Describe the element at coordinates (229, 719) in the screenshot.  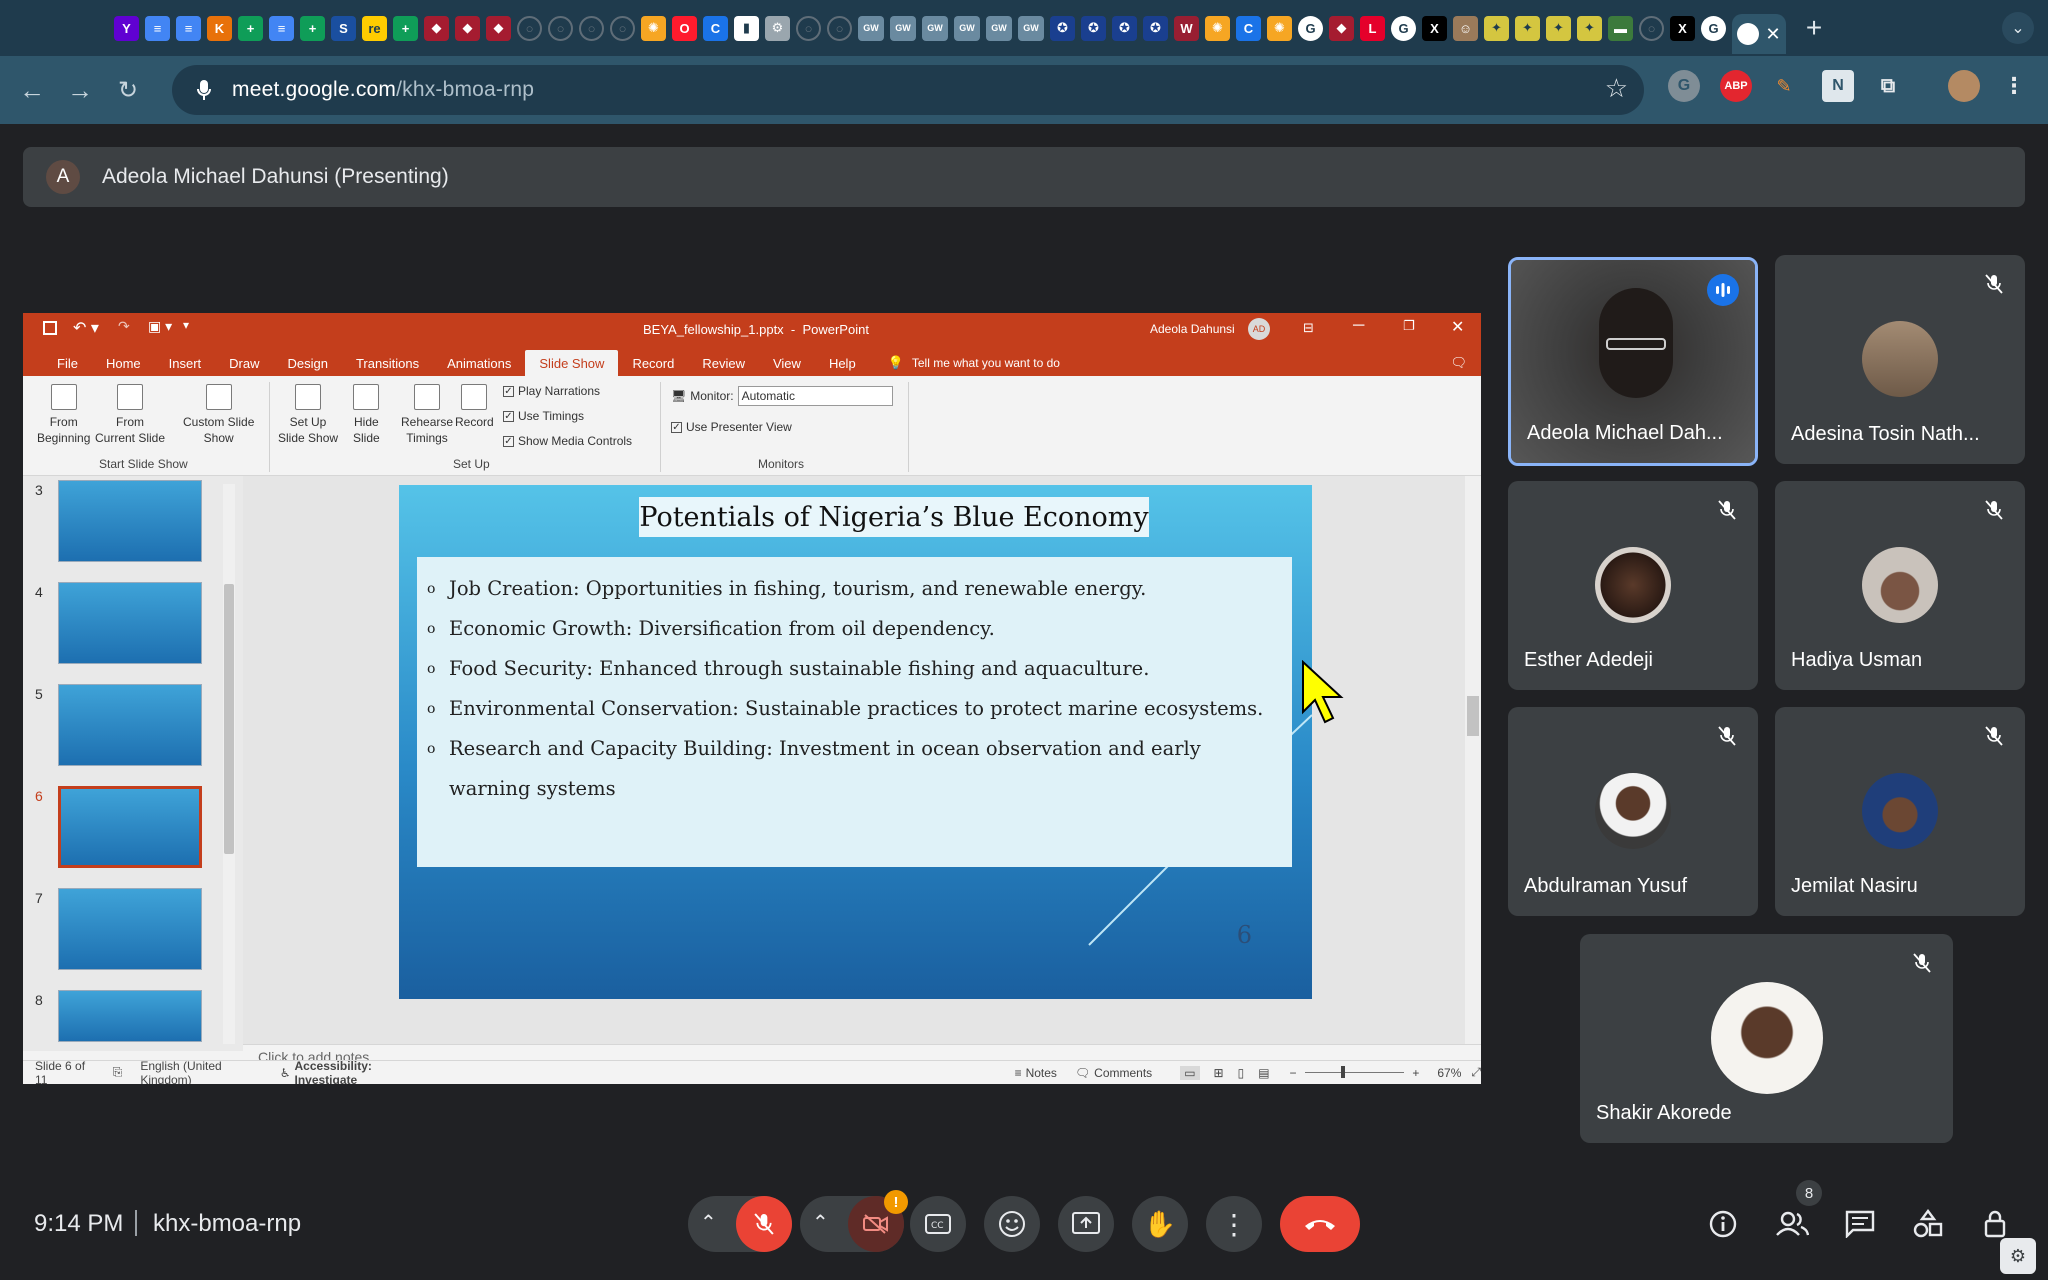
I see `scrollbar-thumb` at that location.